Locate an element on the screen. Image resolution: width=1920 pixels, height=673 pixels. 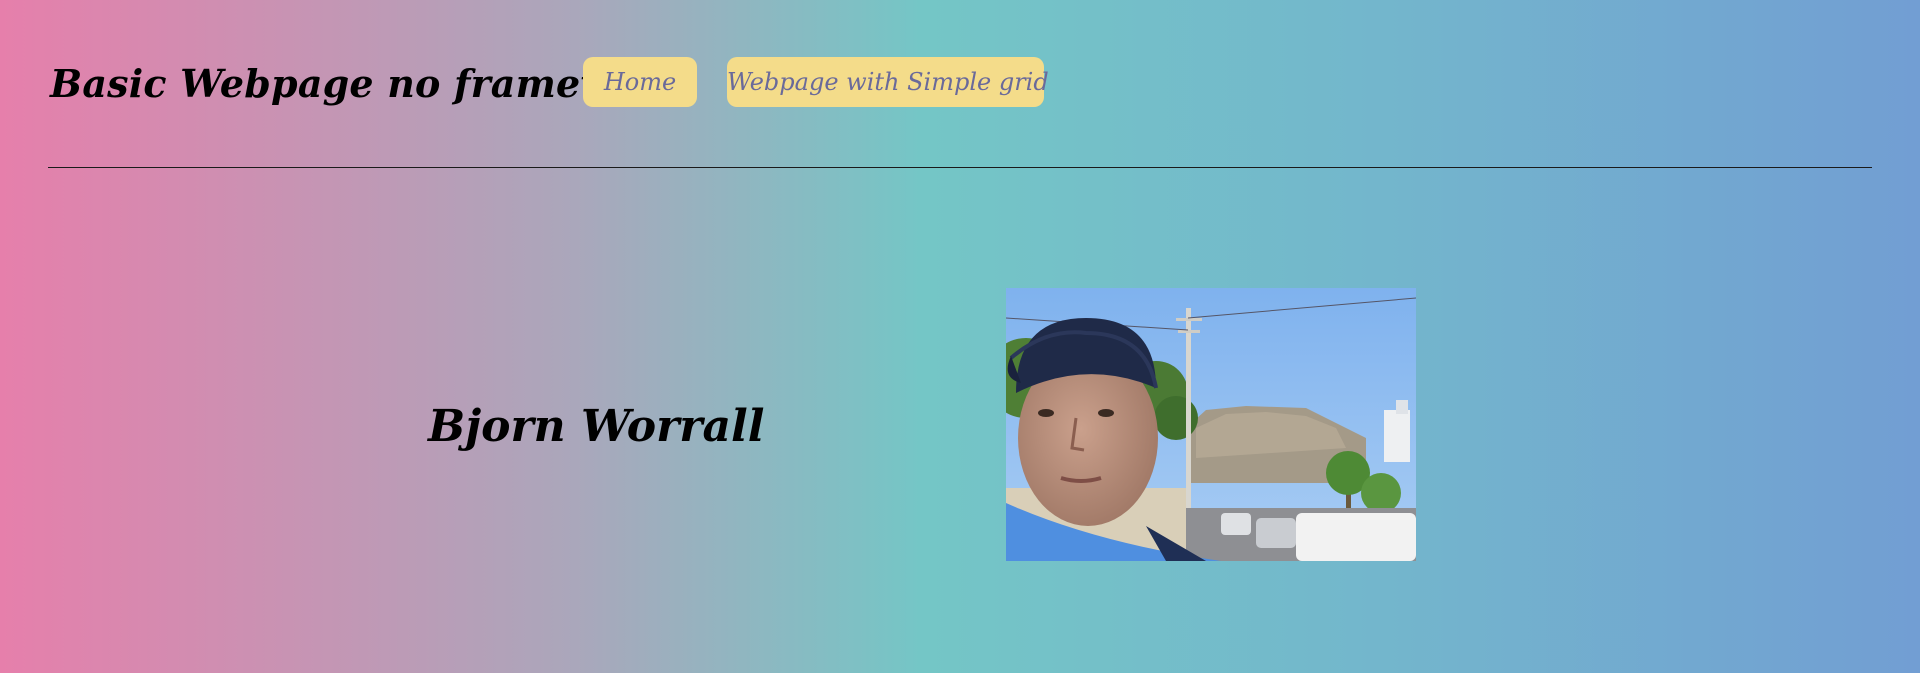
portrait-photo-image is located at coordinates (1211, 424).